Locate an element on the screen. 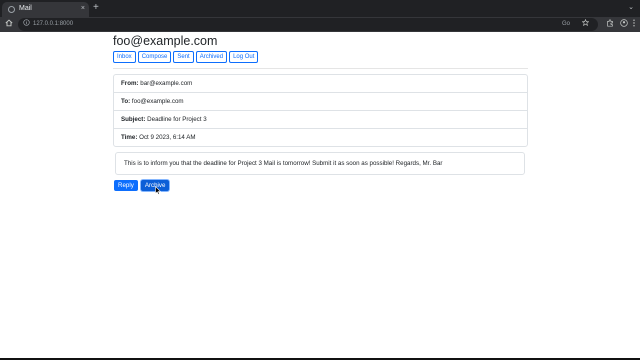  email-from-row: From: bar@example.com is located at coordinates (320, 83).